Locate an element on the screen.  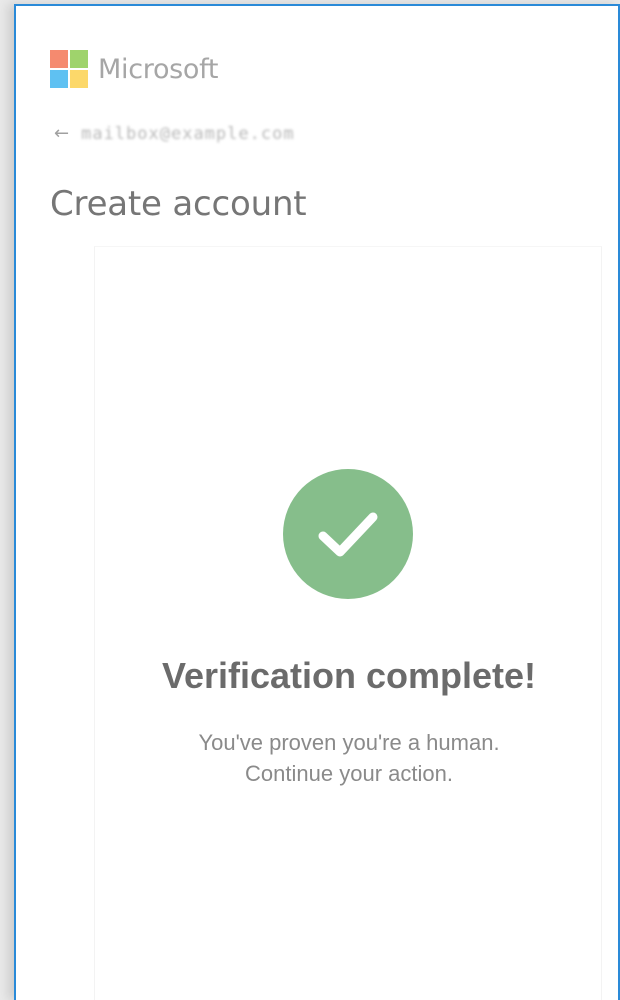
brand-header: Microsoft is located at coordinates (134, 69).